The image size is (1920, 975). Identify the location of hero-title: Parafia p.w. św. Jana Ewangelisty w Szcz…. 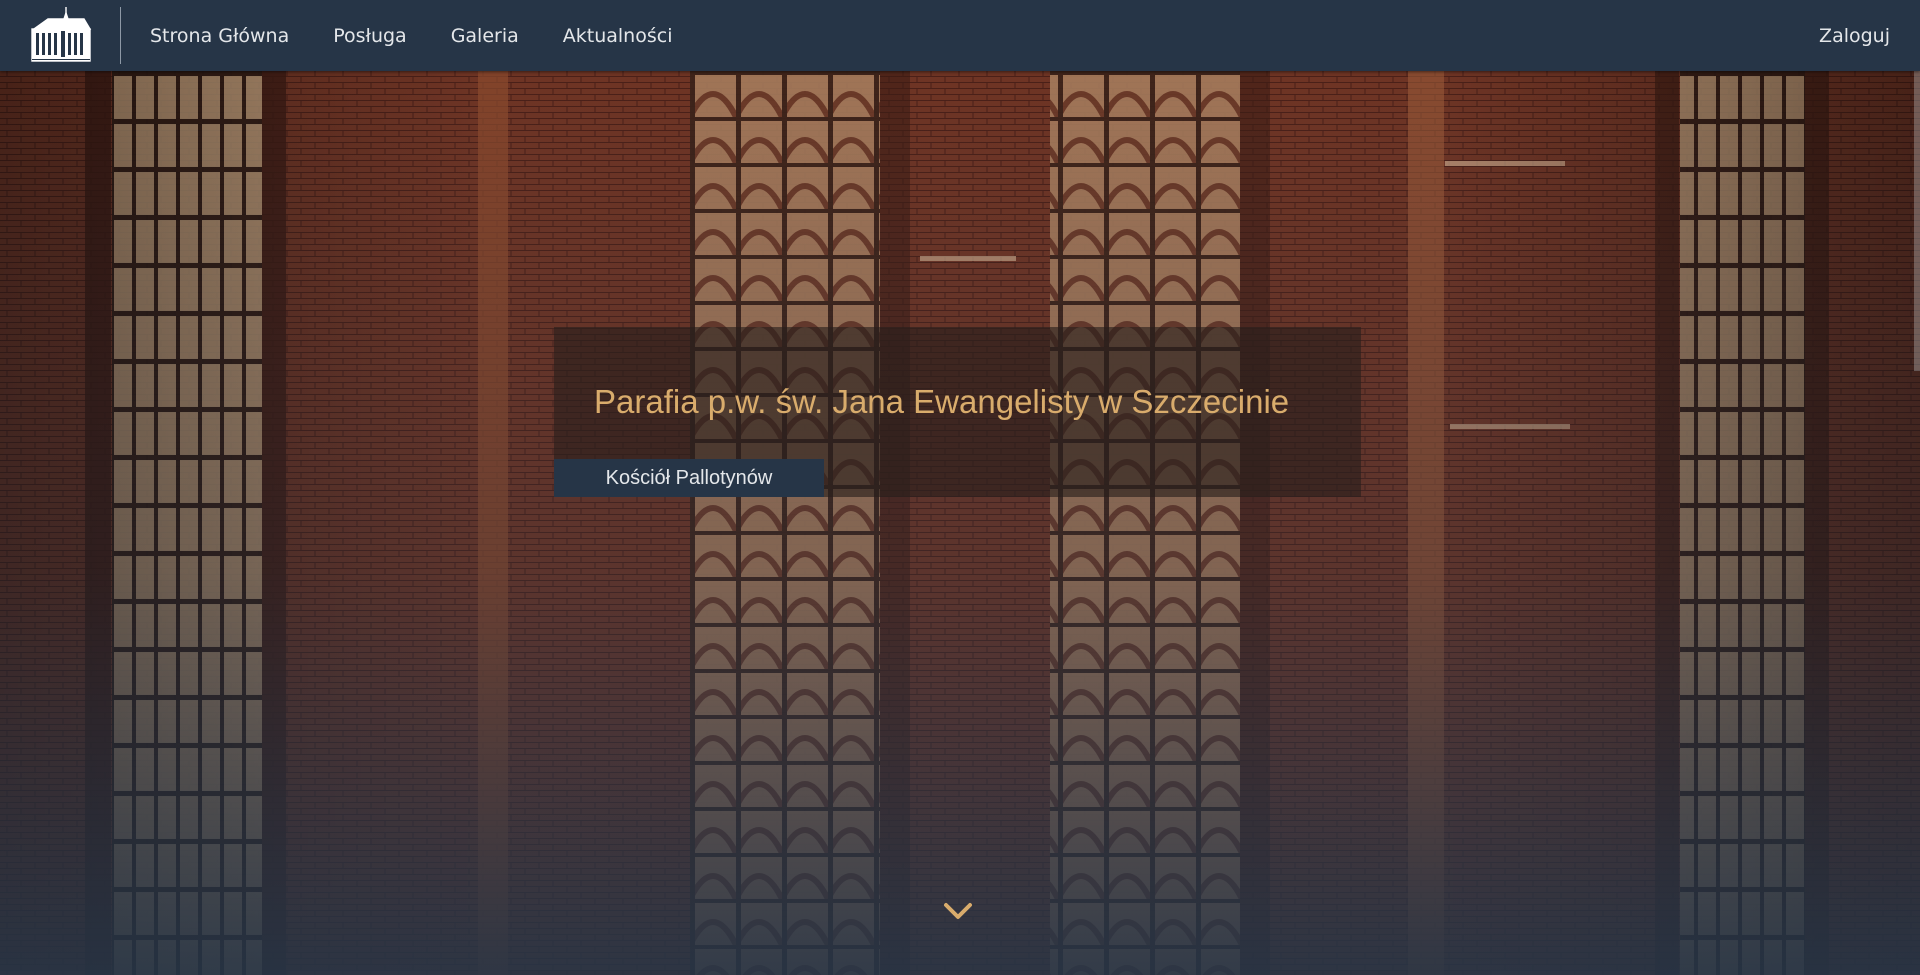
(942, 401).